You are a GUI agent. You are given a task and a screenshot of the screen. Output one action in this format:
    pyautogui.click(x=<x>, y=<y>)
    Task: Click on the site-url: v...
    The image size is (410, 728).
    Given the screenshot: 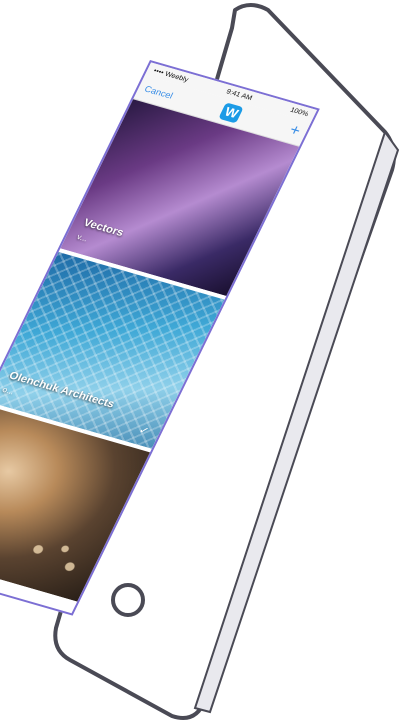 What is the action you would take?
    pyautogui.click(x=82, y=238)
    